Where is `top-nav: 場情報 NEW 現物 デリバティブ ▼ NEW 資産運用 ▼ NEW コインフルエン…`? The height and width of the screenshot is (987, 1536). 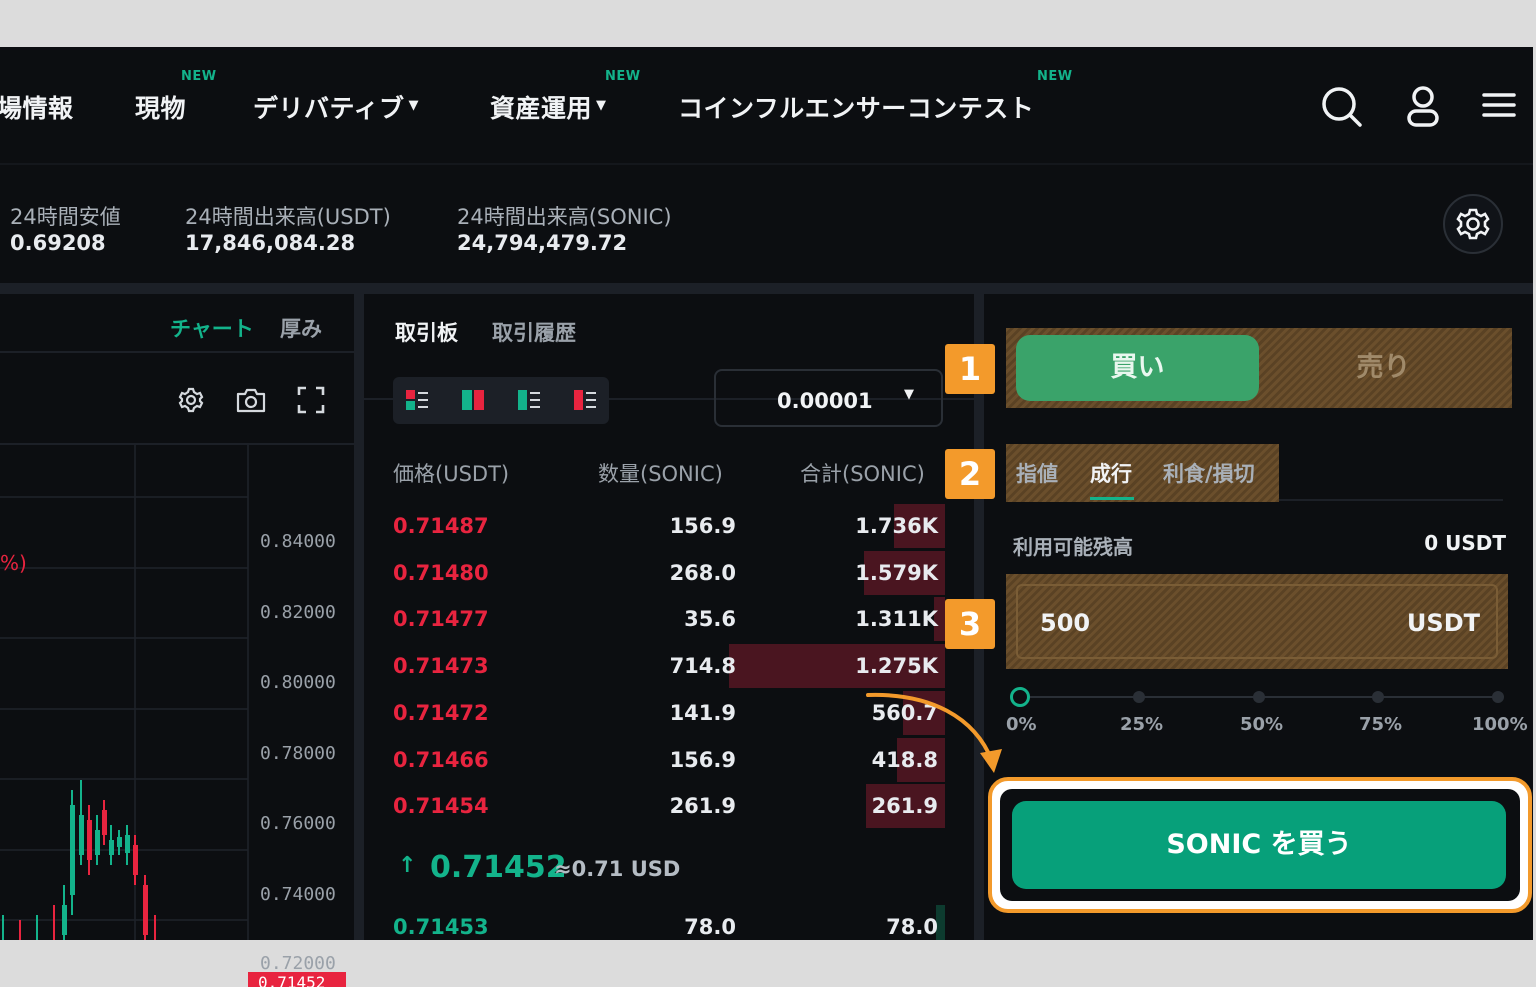 top-nav: 場情報 NEW 現物 デリバティブ ▼ NEW 資産運用 ▼ NEW コインフルエン… is located at coordinates (766, 106).